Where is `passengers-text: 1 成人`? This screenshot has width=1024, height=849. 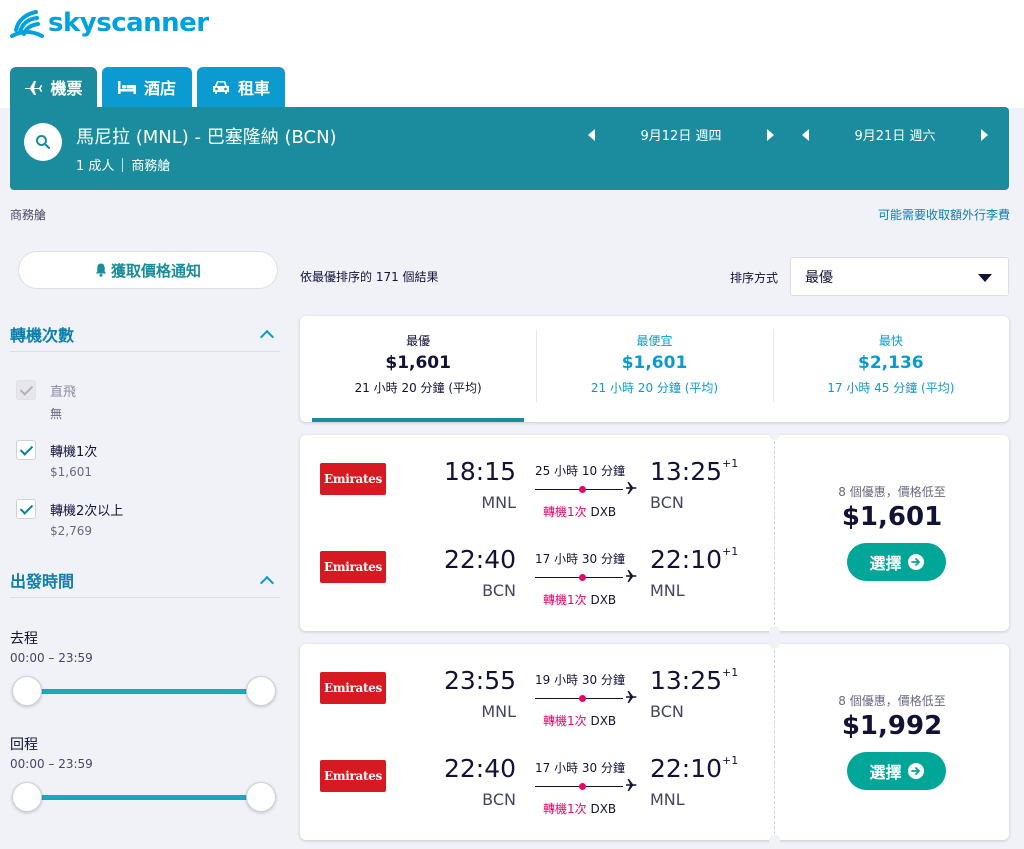 passengers-text: 1 成人 is located at coordinates (95, 166).